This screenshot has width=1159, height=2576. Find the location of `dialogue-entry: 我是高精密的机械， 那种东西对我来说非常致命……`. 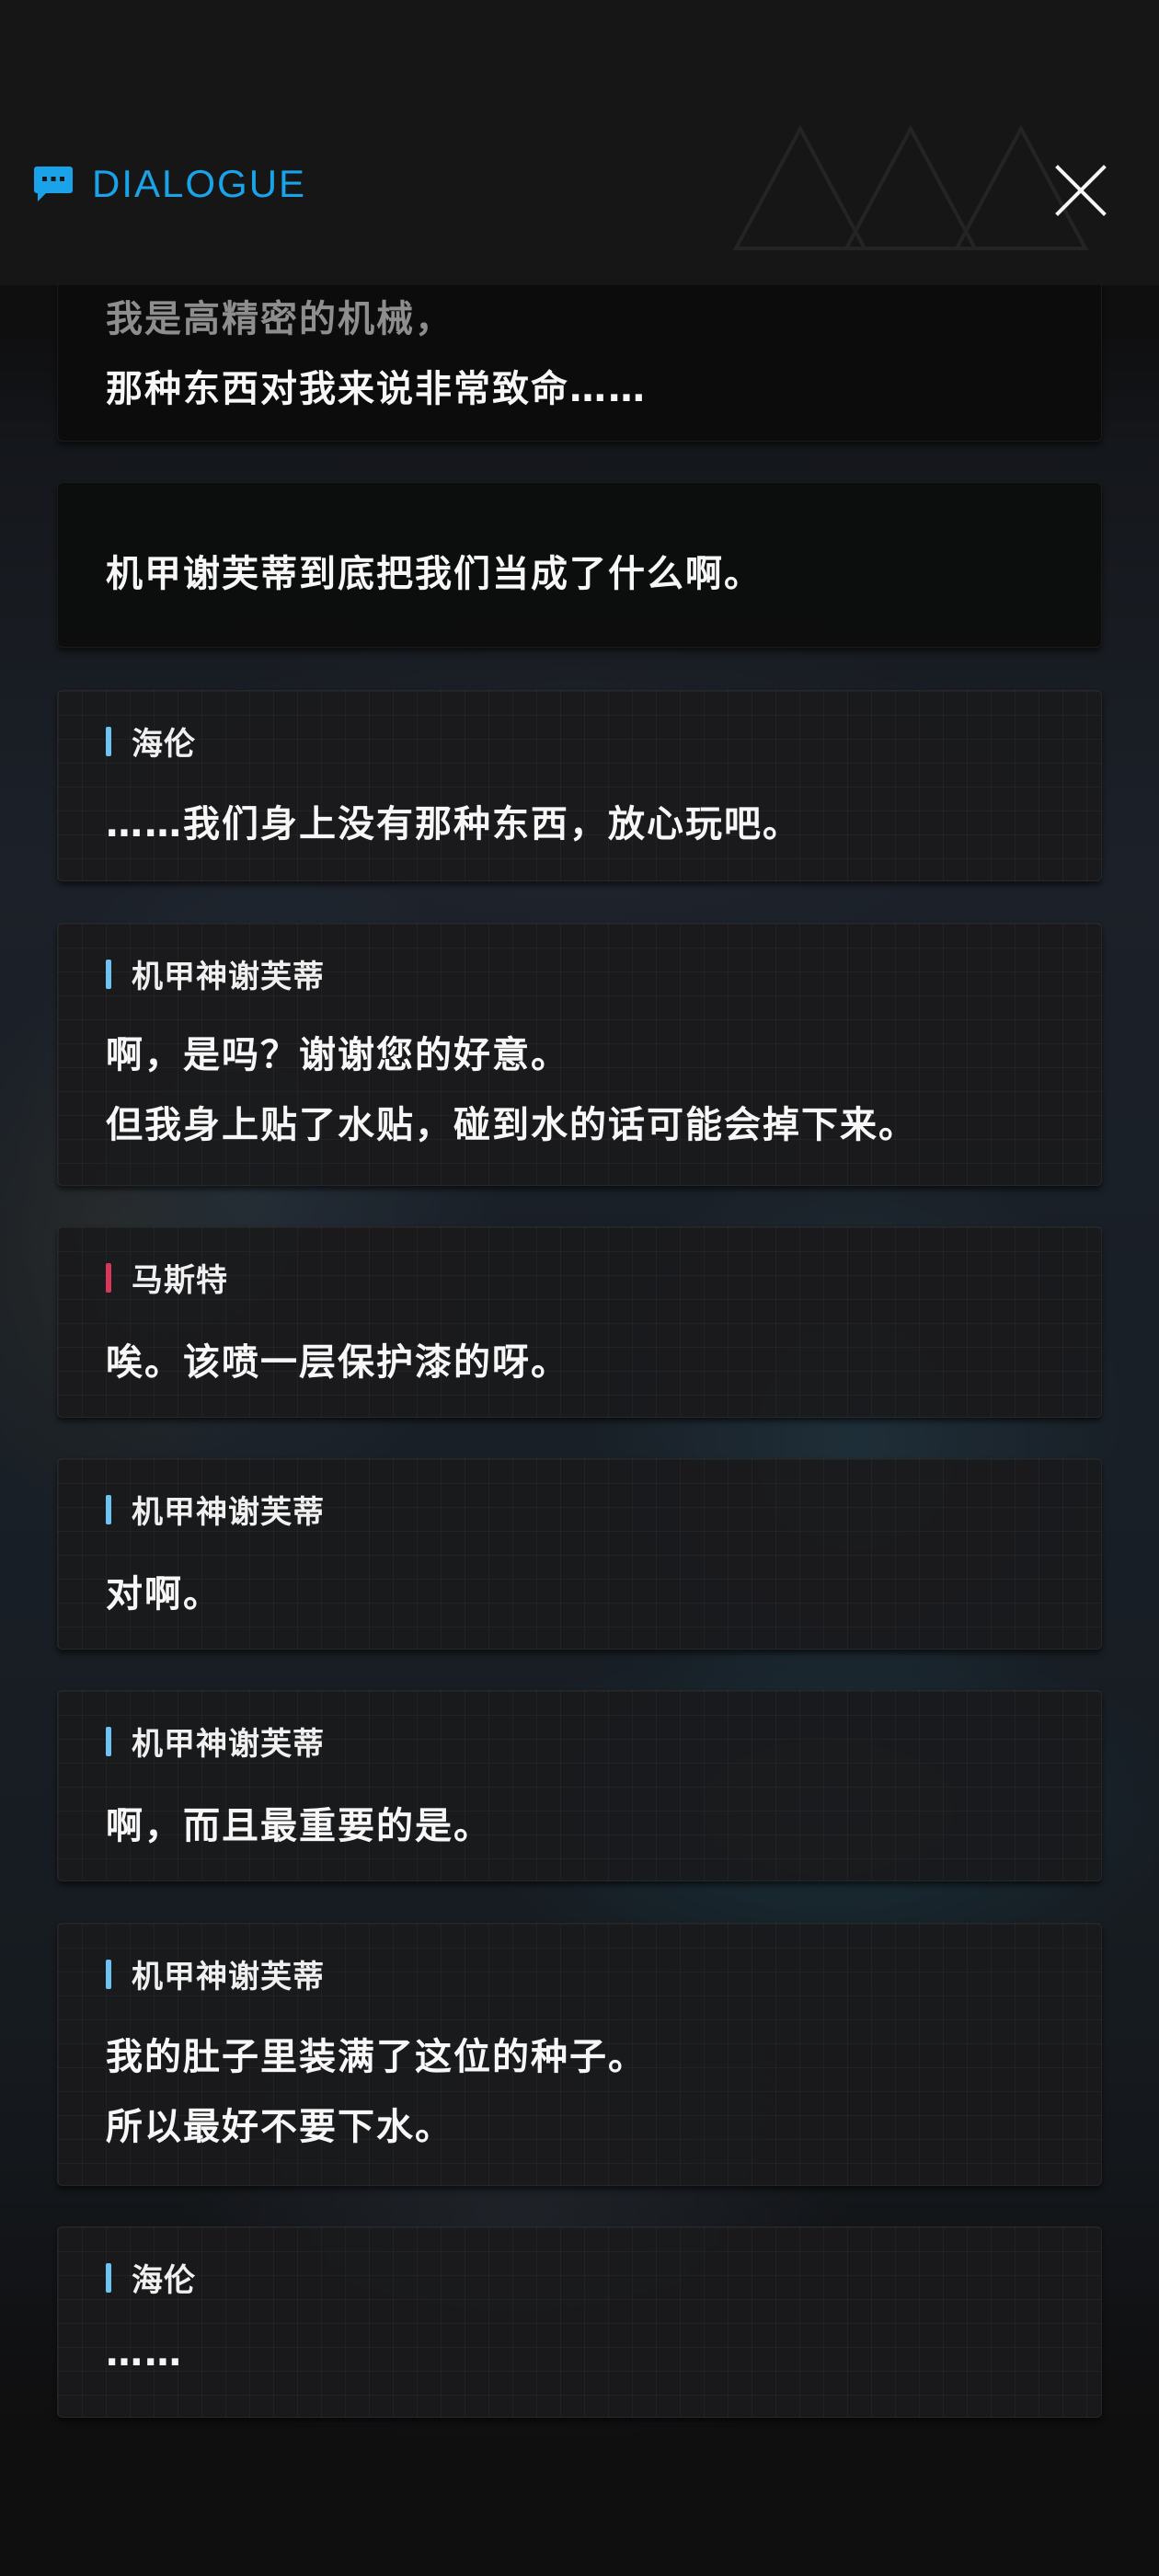

dialogue-entry: 我是高精密的机械， 那种东西对我来说非常致命…… is located at coordinates (579, 359).